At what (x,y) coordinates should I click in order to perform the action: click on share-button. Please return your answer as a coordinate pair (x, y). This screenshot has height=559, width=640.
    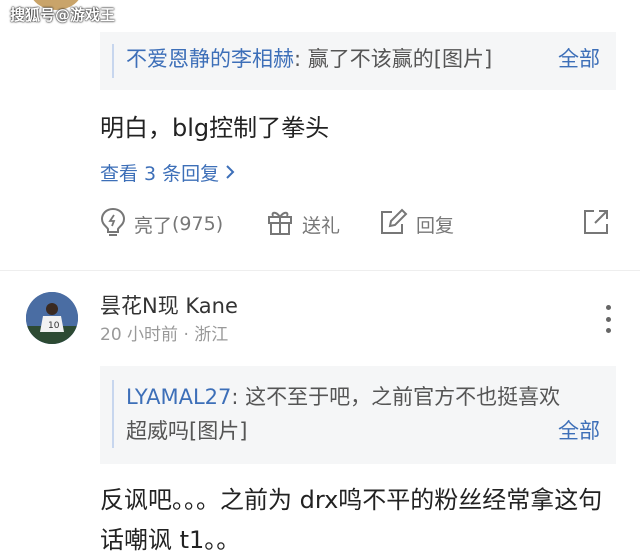
    Looking at the image, I should click on (600, 224).